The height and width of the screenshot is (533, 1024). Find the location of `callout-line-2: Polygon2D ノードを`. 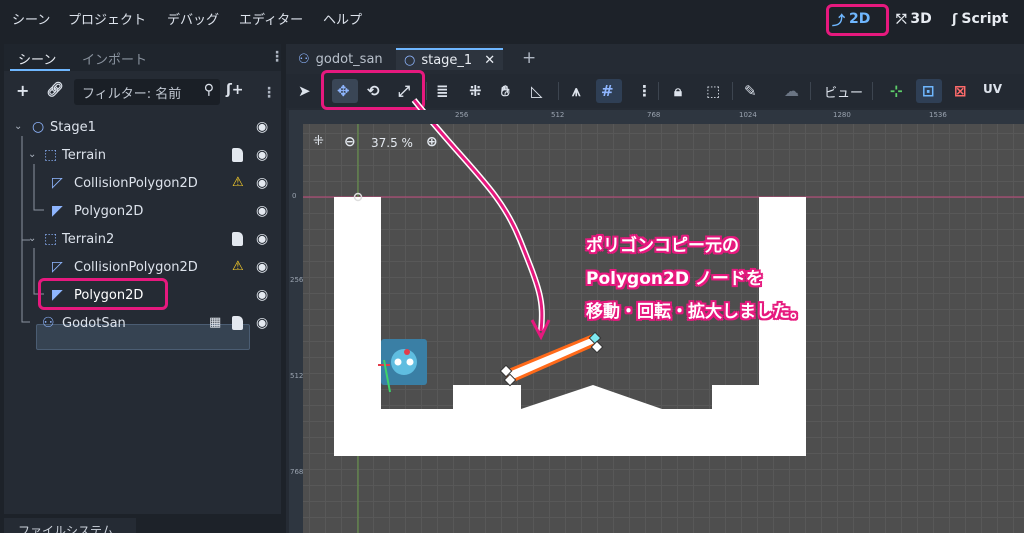

callout-line-2: Polygon2D ノードを is located at coordinates (674, 279).